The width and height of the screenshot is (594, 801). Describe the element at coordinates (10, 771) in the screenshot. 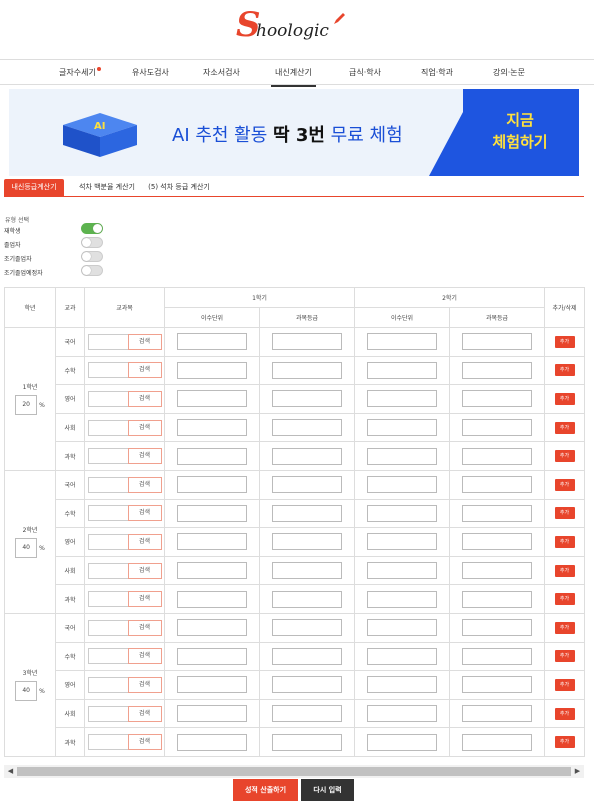

I see `scroll-left-icon: ◀` at that location.